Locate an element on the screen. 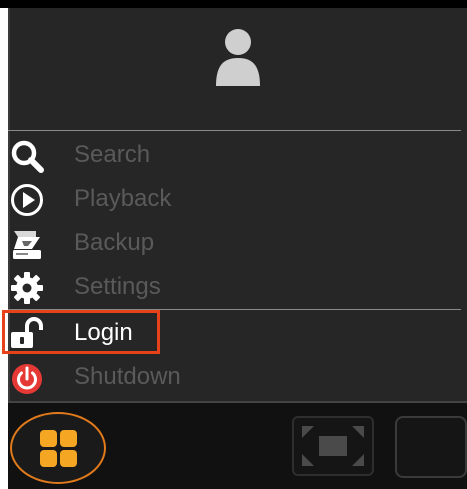  user-avatar-icon is located at coordinates (238, 58).